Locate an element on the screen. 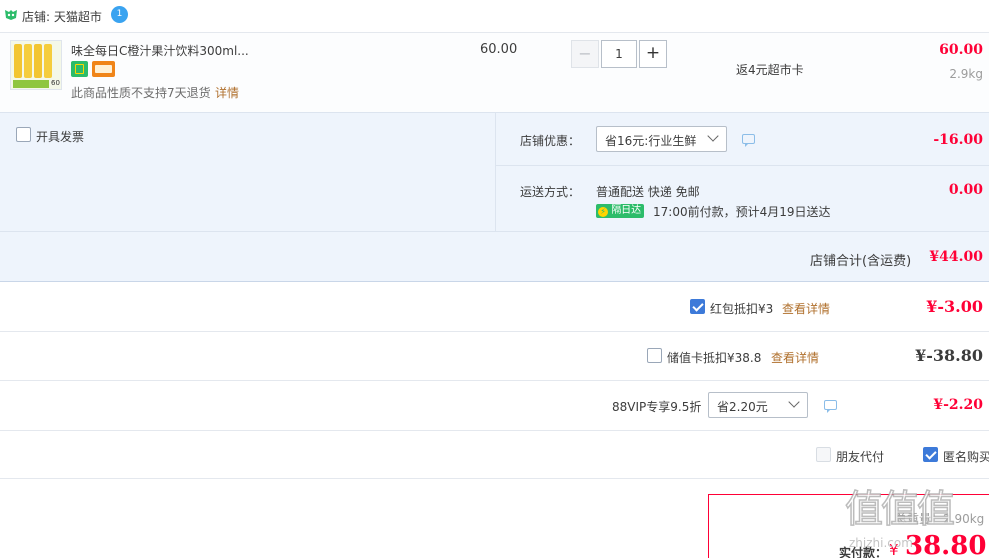  shop-discount-amount: -16.00 is located at coordinates (958, 140).